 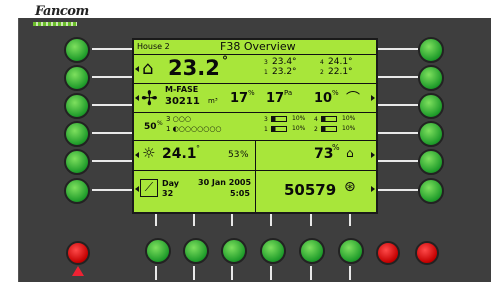 What do you see at coordinates (194, 68) in the screenshot?
I see `main-temperature: 23.2` at bounding box center [194, 68].